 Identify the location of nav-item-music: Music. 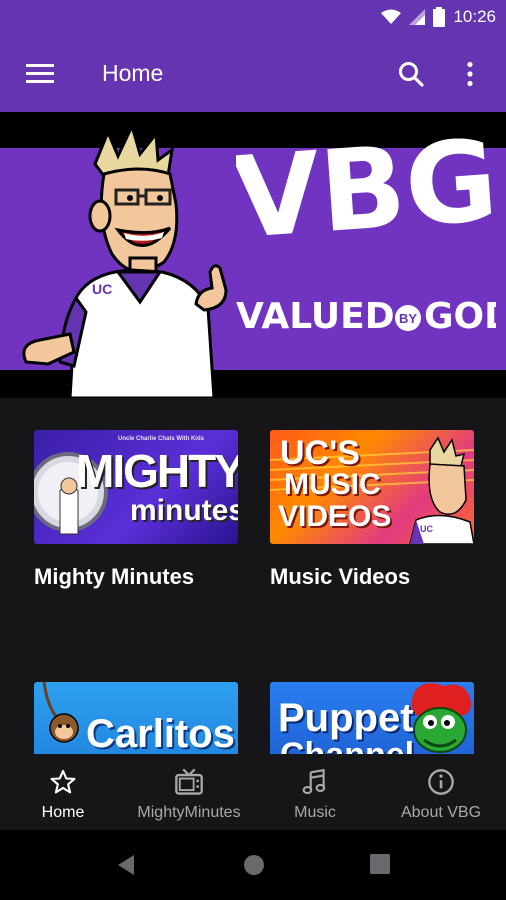
(315, 792).